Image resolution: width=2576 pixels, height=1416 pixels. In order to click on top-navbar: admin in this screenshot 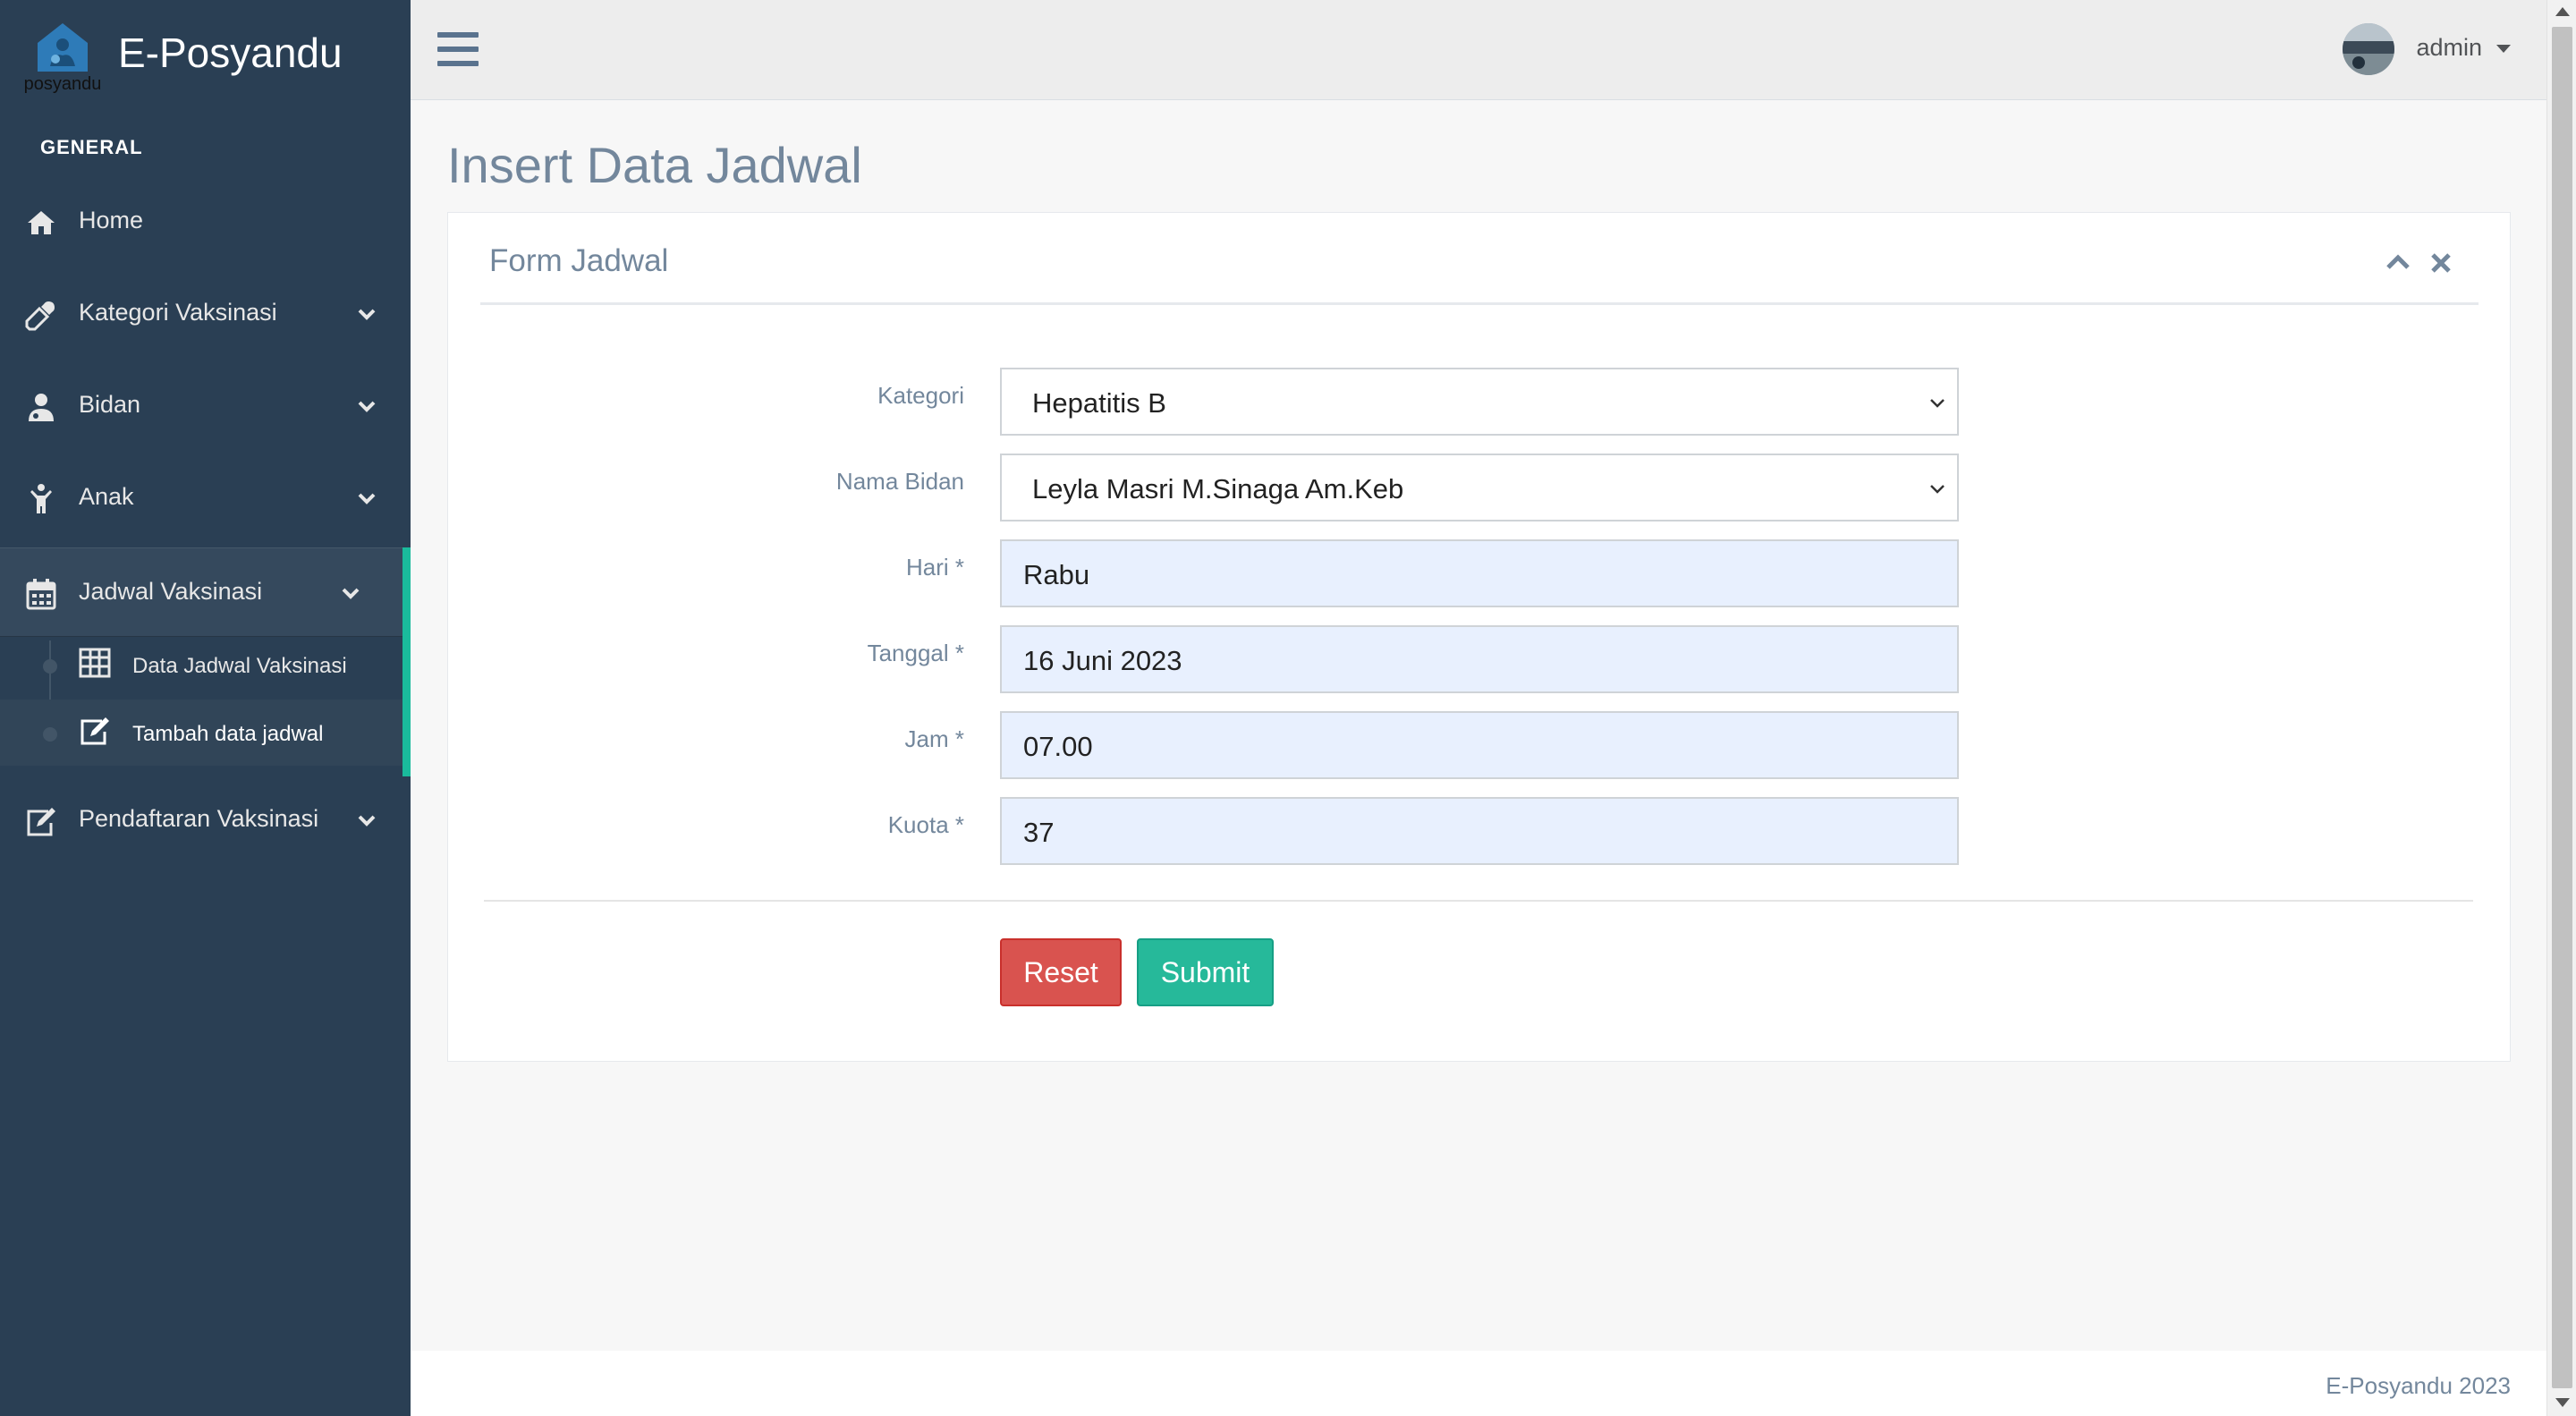, I will do `click(1478, 50)`.